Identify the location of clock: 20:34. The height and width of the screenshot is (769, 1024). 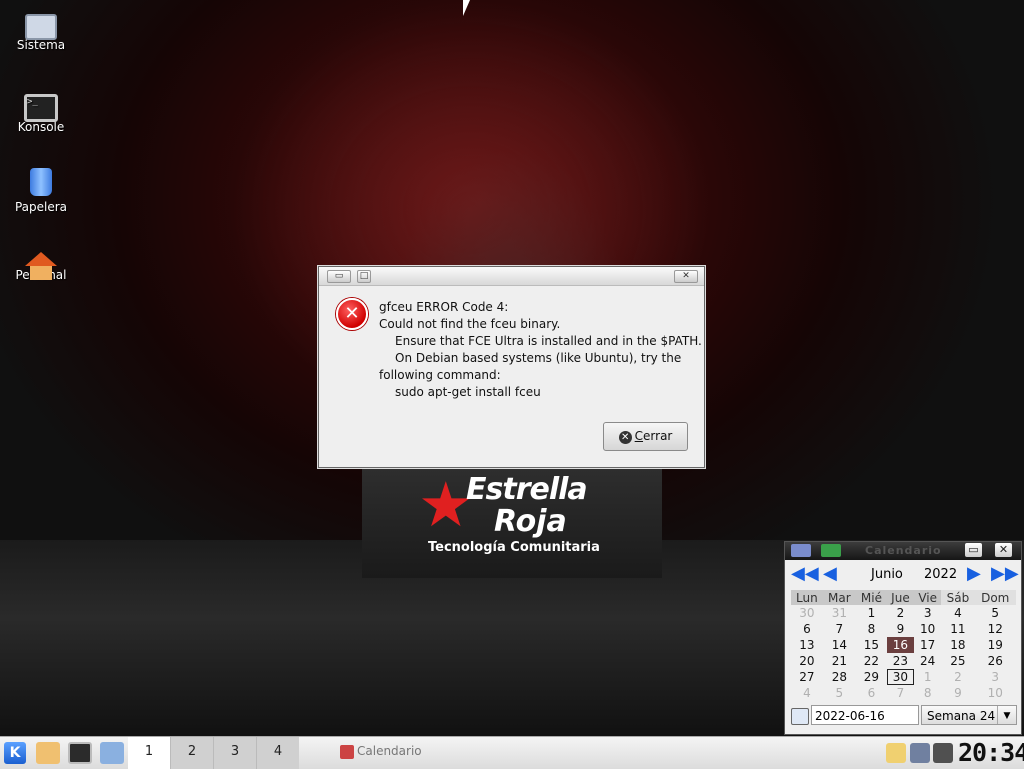
(991, 752).